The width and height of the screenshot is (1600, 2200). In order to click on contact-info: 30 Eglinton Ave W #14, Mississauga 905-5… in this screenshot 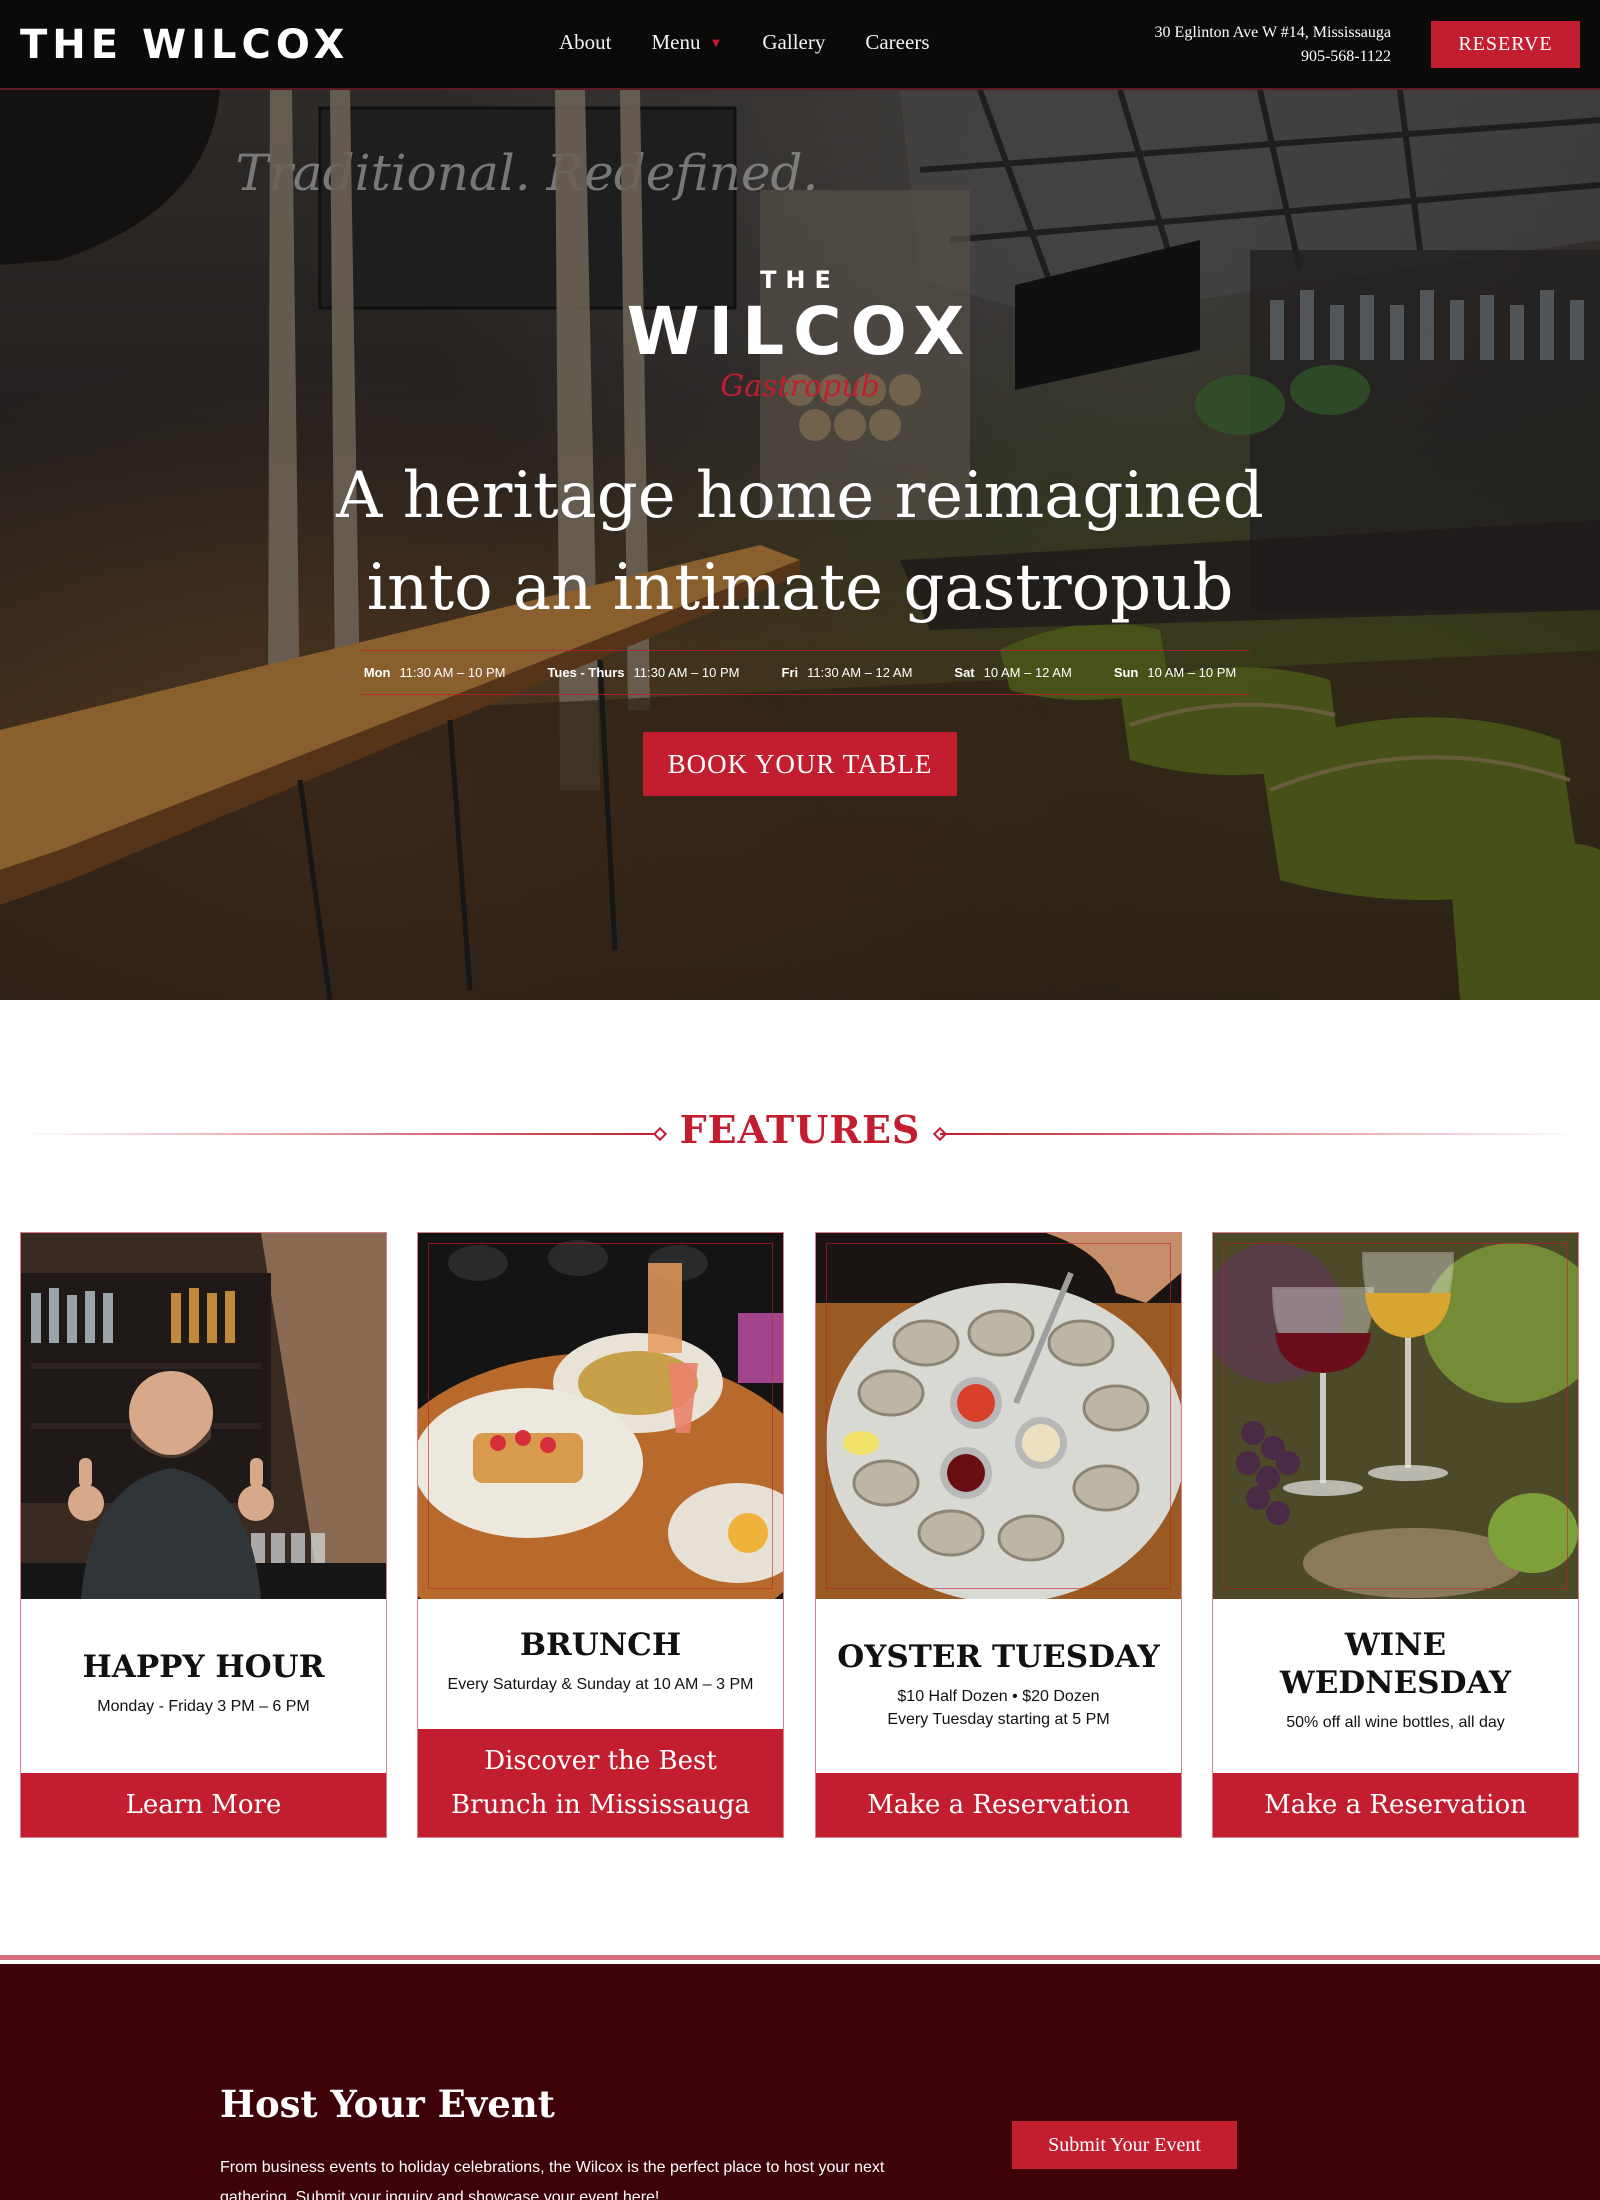, I will do `click(1273, 45)`.